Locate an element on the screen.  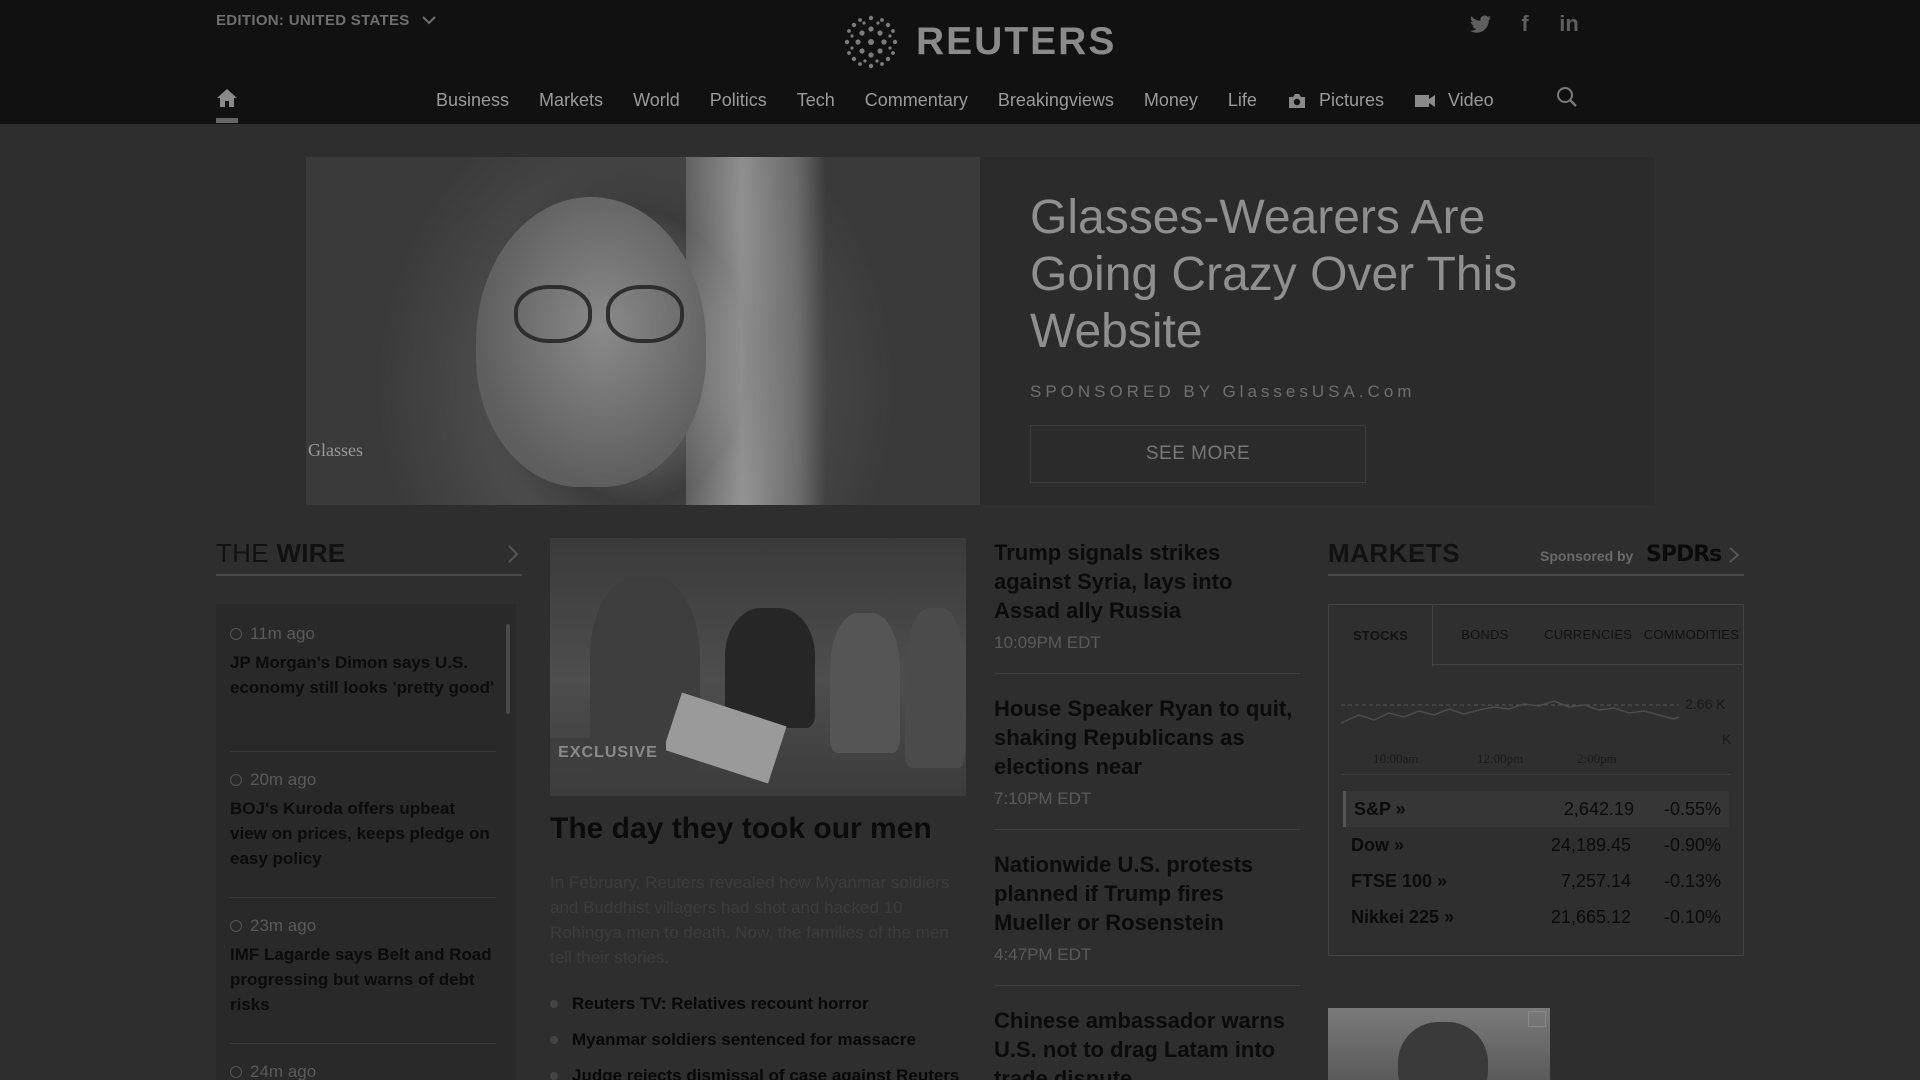
market-row-change: -0.55% is located at coordinates (1692, 808).